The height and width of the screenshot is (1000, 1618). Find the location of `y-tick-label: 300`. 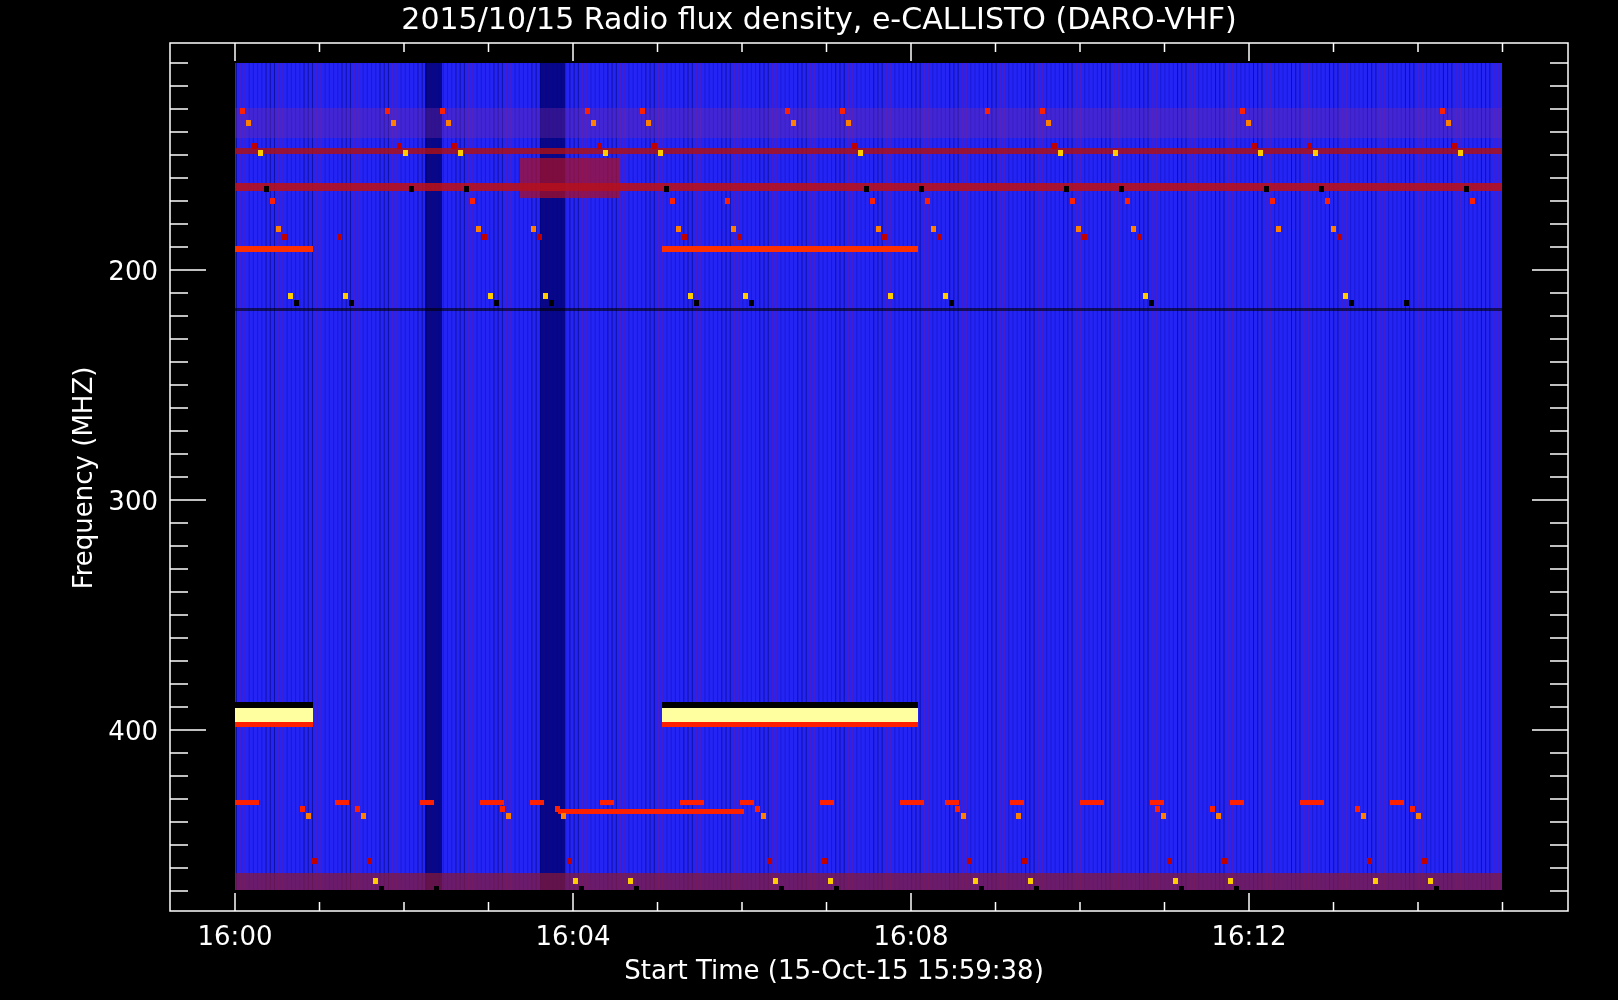

y-tick-label: 300 is located at coordinates (133, 501).